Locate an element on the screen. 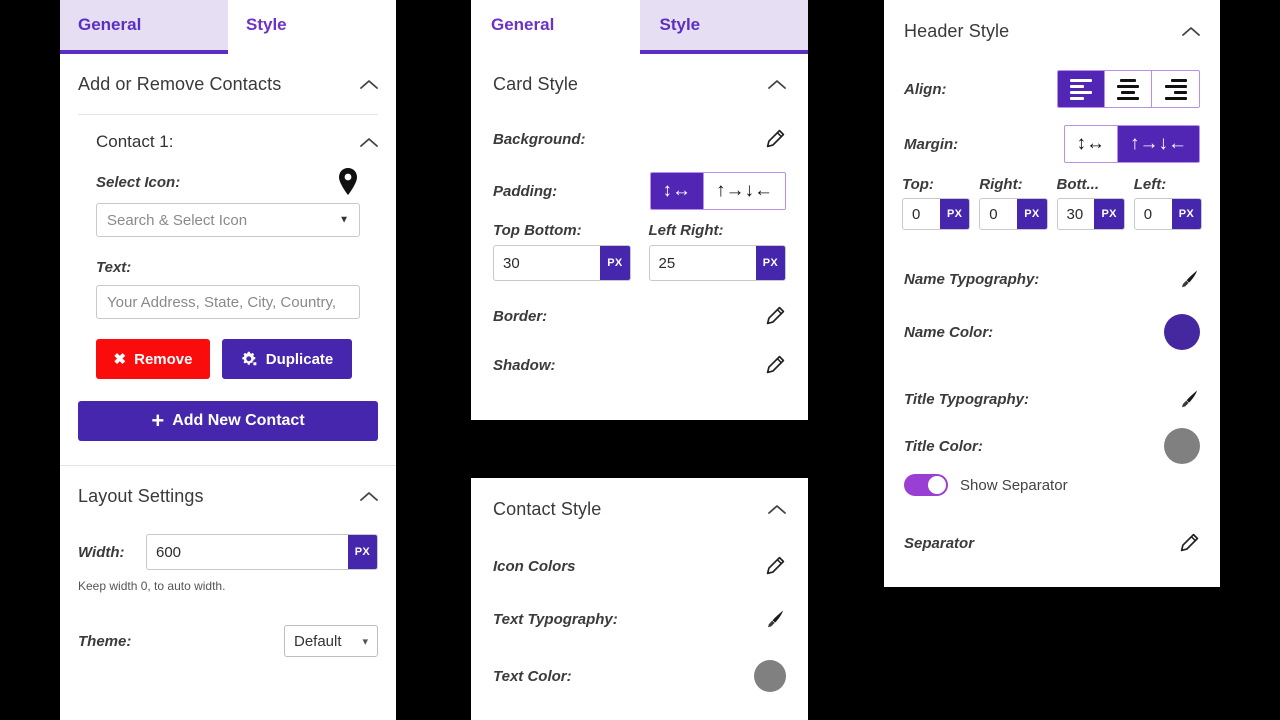  align-center-button is located at coordinates (1128, 89).